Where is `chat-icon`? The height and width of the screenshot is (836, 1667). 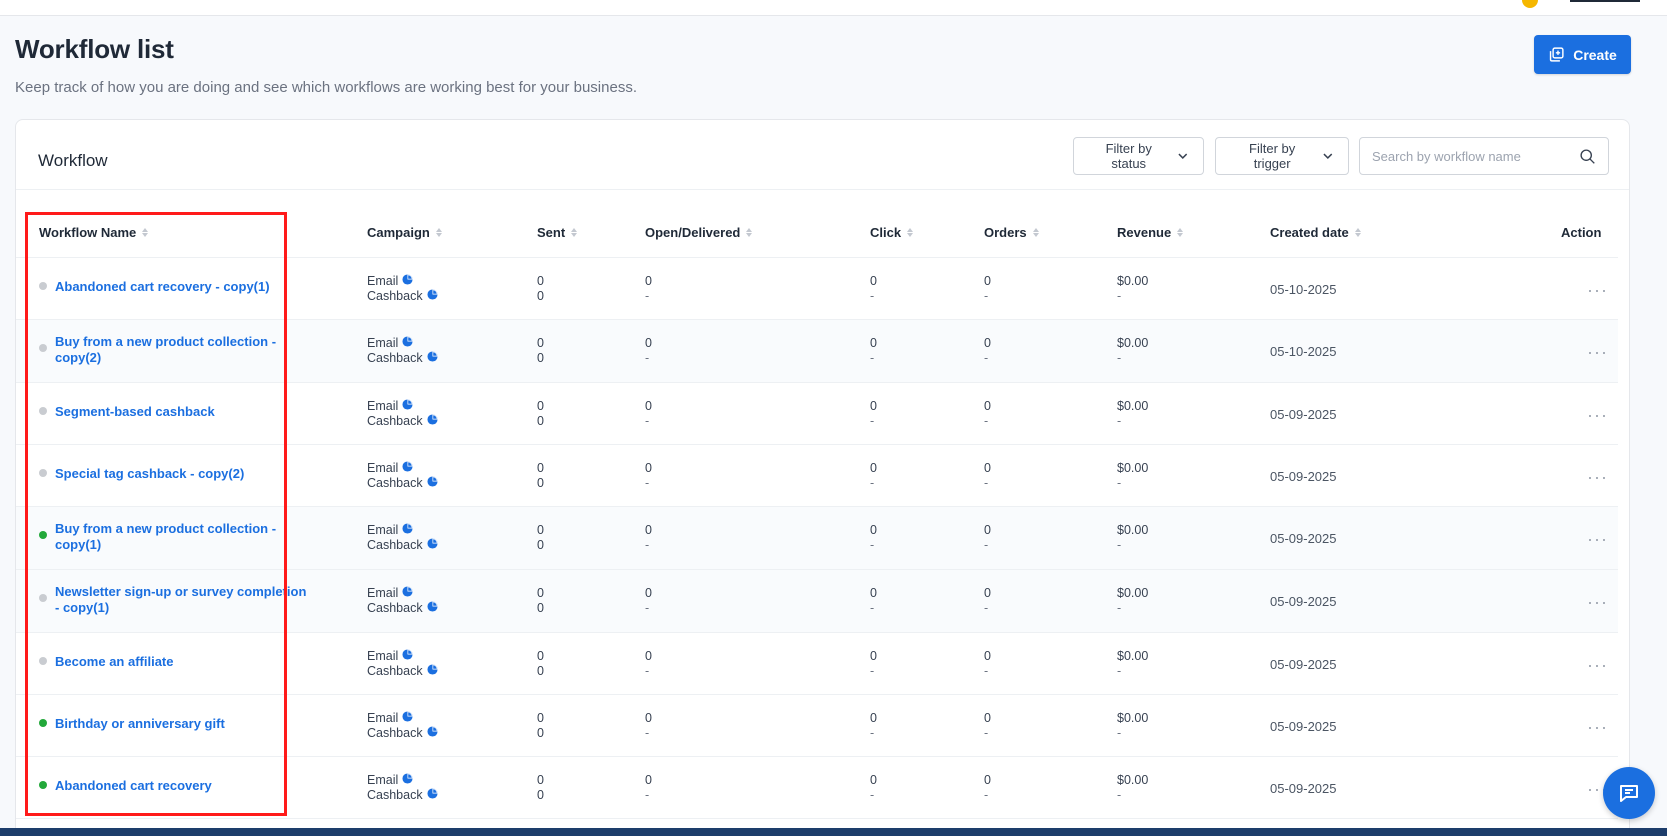 chat-icon is located at coordinates (1629, 793).